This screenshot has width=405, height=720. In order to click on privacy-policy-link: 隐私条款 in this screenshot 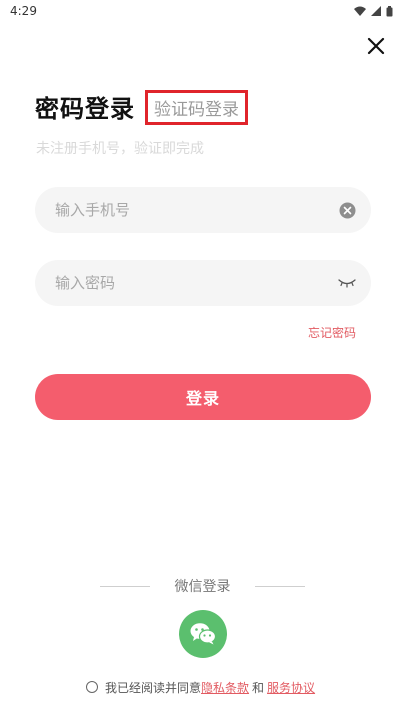, I will do `click(225, 687)`.